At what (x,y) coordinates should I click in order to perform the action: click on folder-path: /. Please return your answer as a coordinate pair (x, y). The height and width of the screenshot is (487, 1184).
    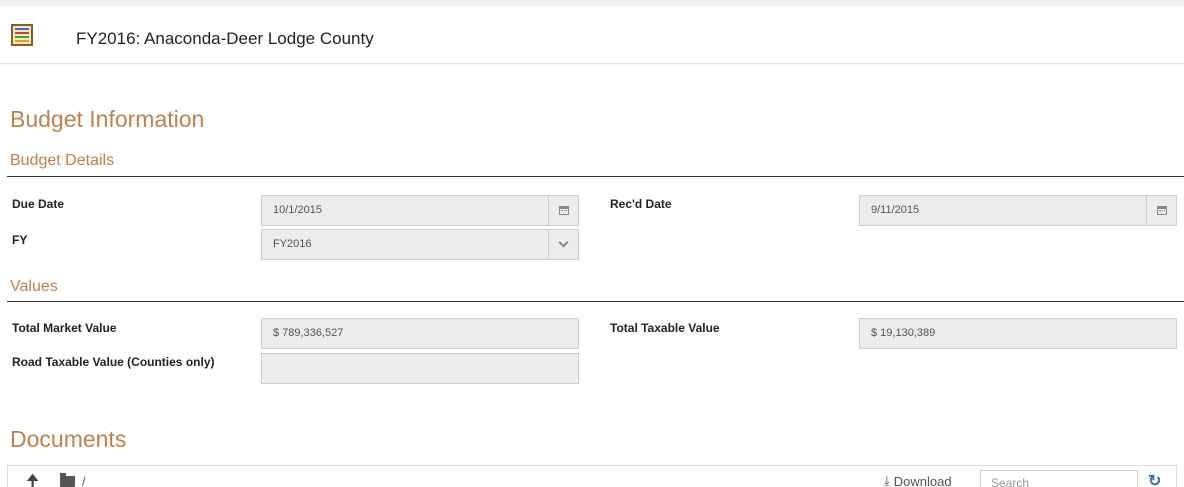
    Looking at the image, I should click on (84, 480).